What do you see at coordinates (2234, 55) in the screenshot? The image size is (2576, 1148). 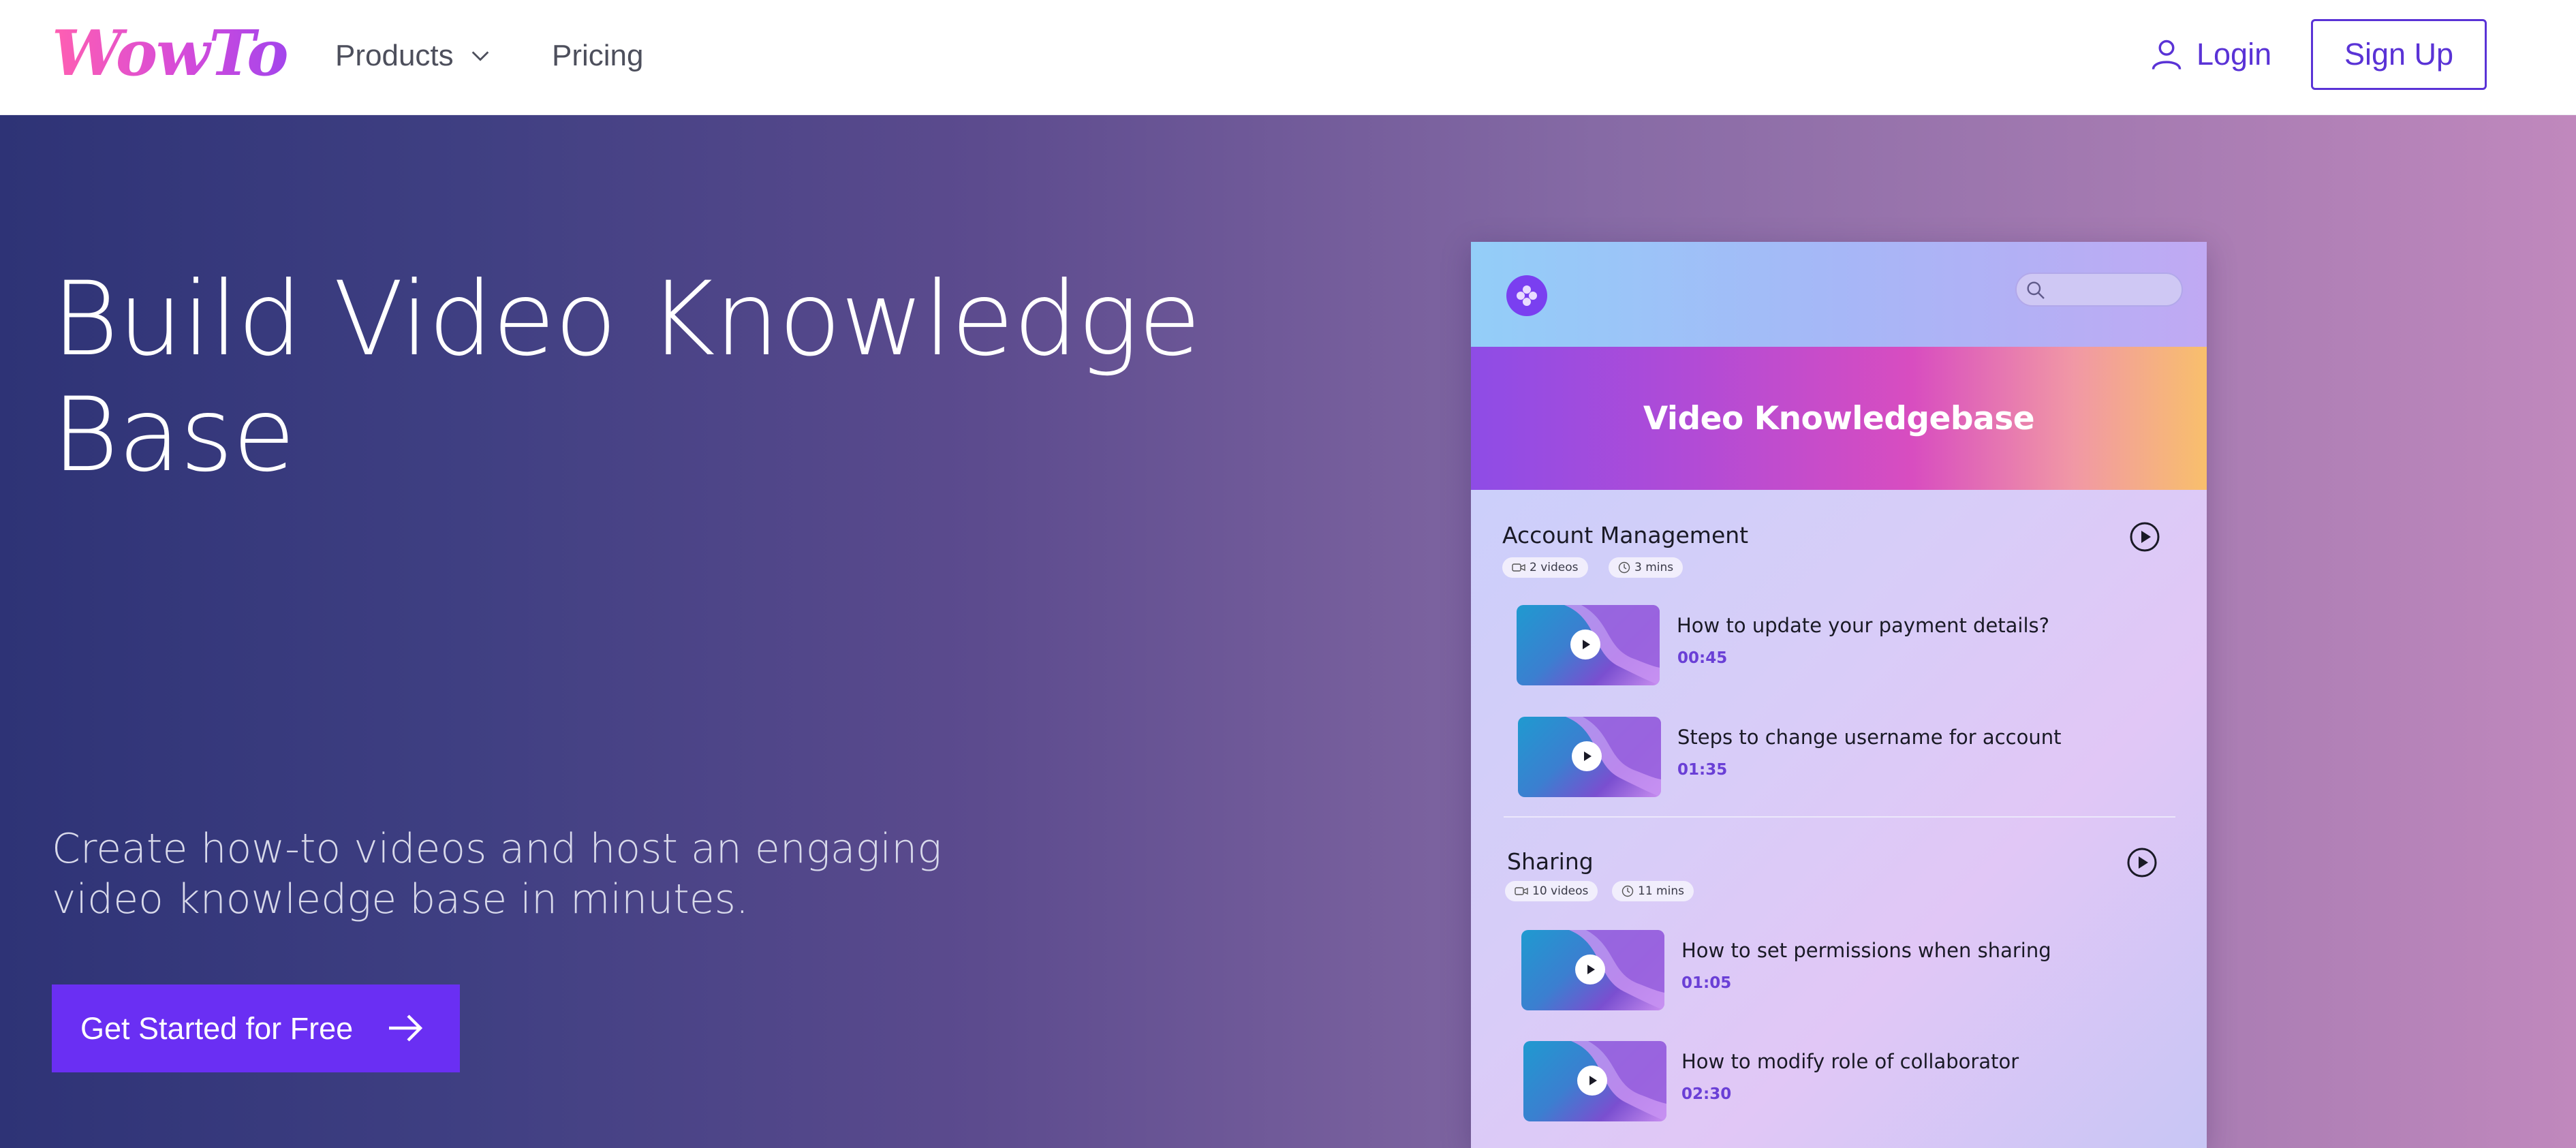 I see `login-label: Login` at bounding box center [2234, 55].